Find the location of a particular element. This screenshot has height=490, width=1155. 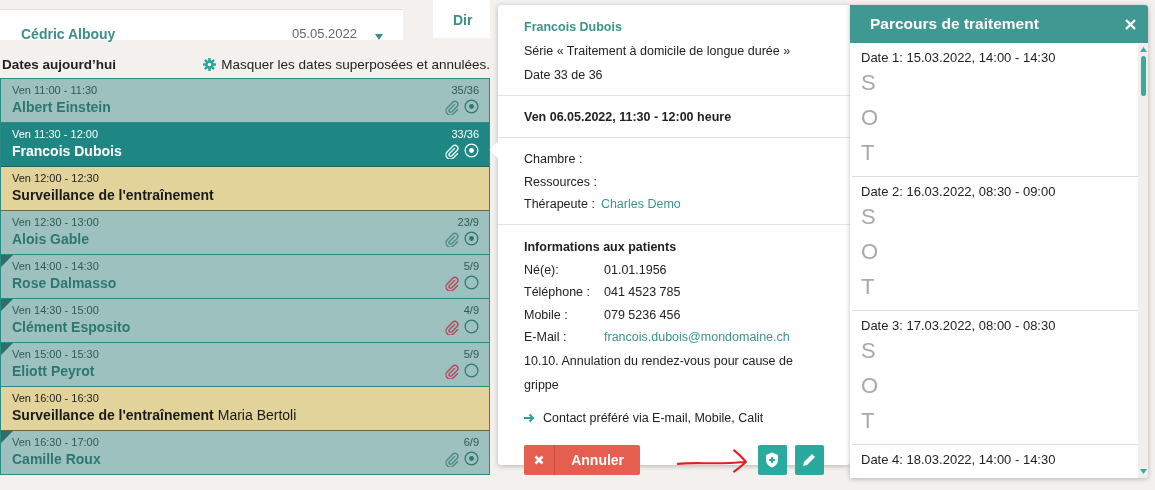

appointment-time: Ven 11:30 - 12:00 is located at coordinates (56, 134).